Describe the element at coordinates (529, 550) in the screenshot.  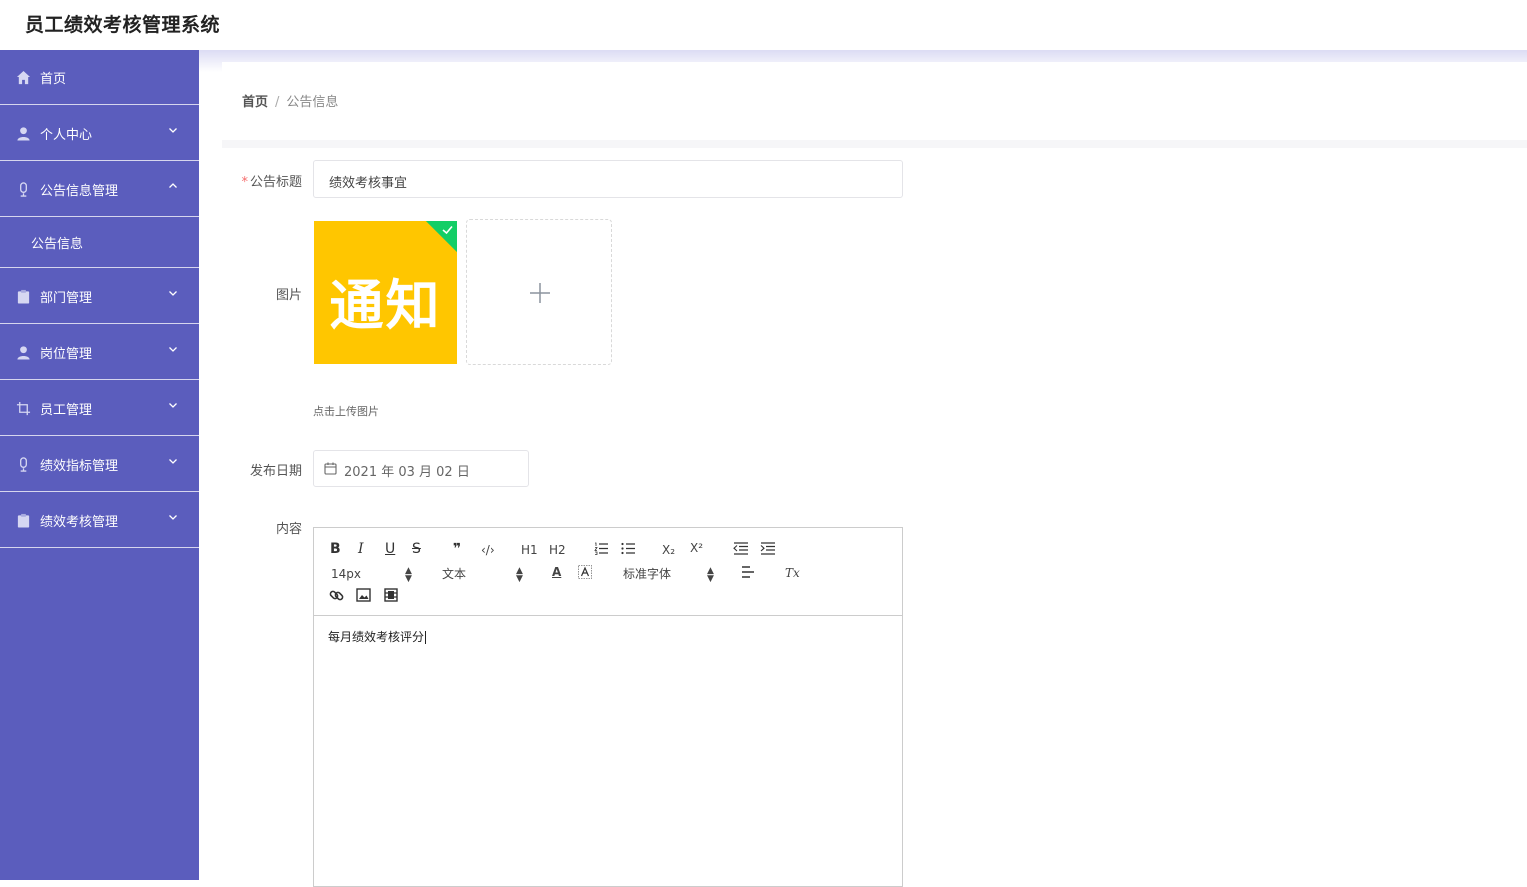
I see `header1-button: H1` at that location.